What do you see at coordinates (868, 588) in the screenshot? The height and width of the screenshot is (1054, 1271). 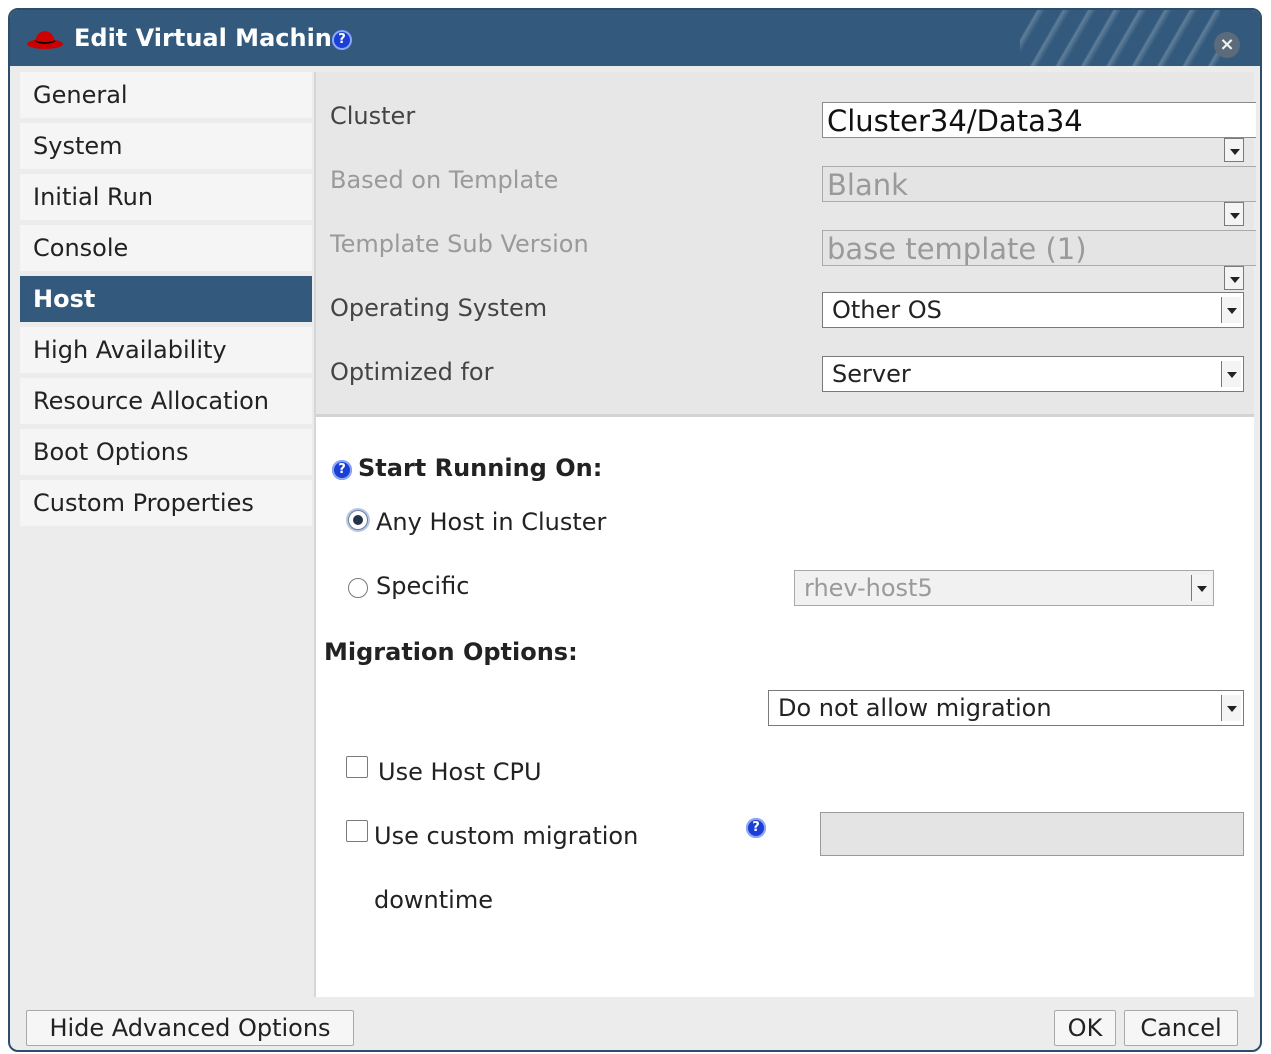 I see `specific-host-value: rhev-host5` at bounding box center [868, 588].